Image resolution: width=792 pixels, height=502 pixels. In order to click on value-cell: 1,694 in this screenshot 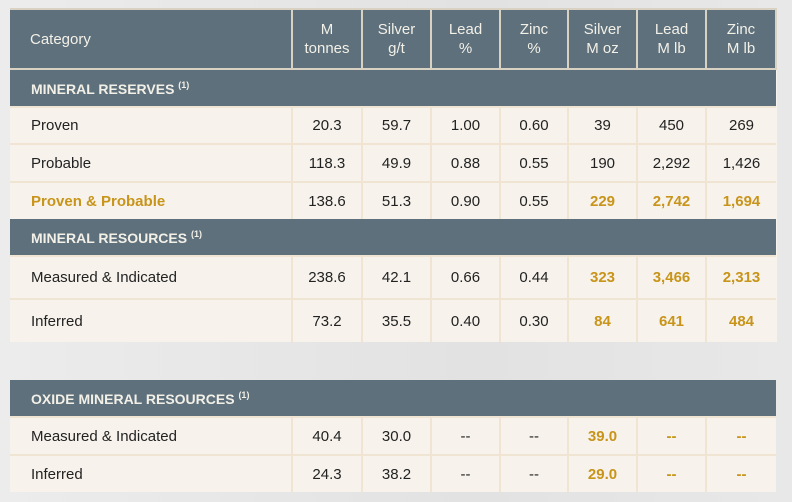, I will do `click(740, 200)`.